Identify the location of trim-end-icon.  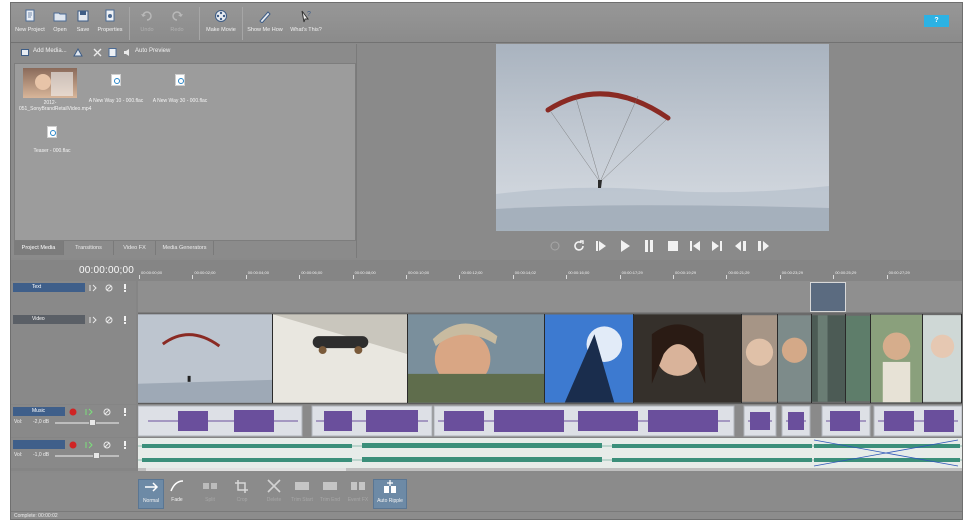
(330, 486).